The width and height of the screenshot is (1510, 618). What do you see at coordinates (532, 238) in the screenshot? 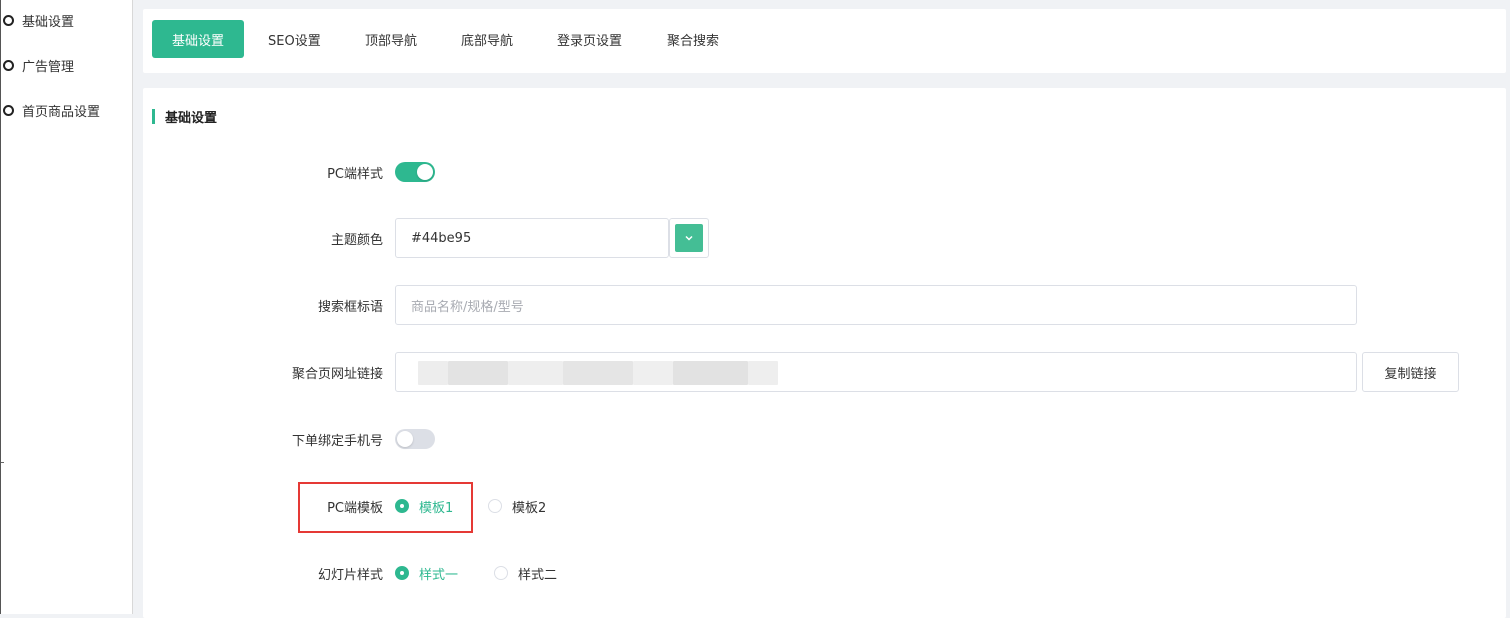
I see `theme-color-input: #44be95` at bounding box center [532, 238].